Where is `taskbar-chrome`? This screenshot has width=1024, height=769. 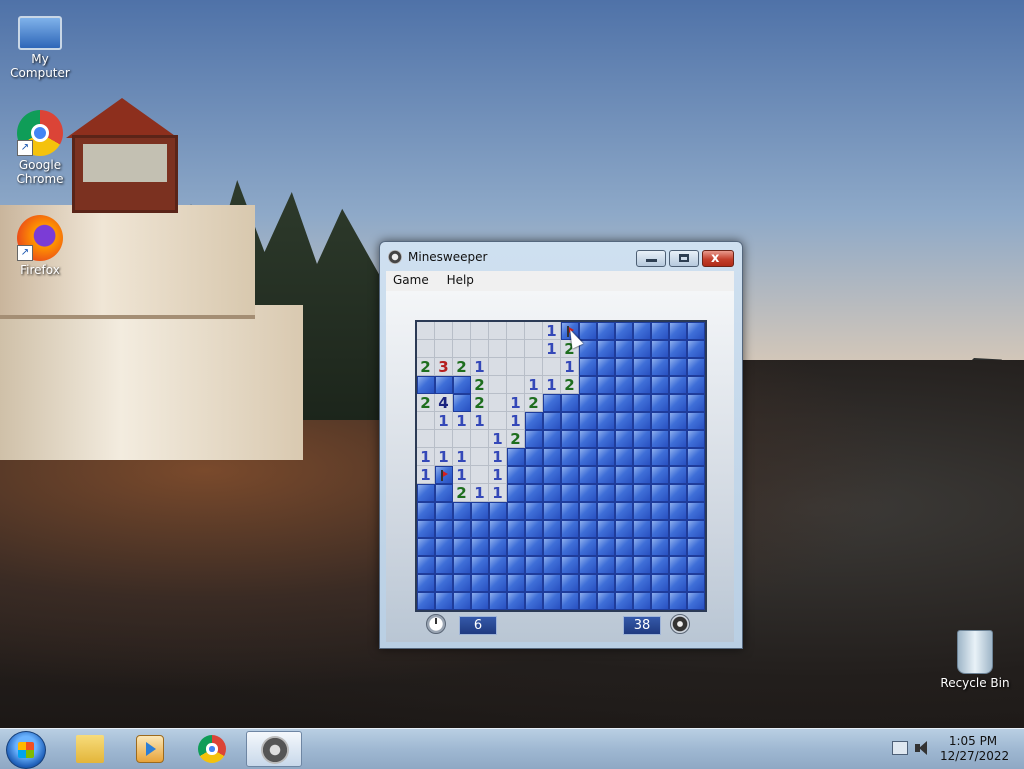 taskbar-chrome is located at coordinates (212, 749).